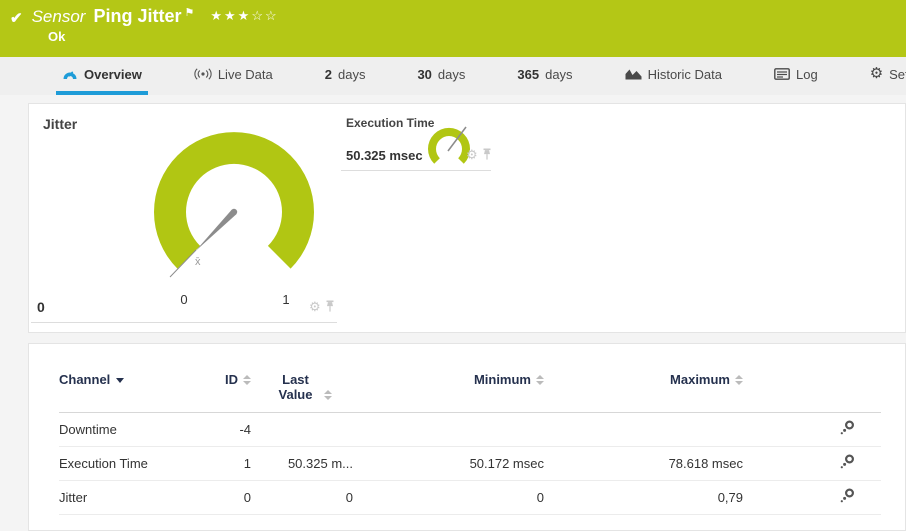 The height and width of the screenshot is (531, 906). What do you see at coordinates (113, 74) in the screenshot?
I see `tab-overview-label: Overview` at bounding box center [113, 74].